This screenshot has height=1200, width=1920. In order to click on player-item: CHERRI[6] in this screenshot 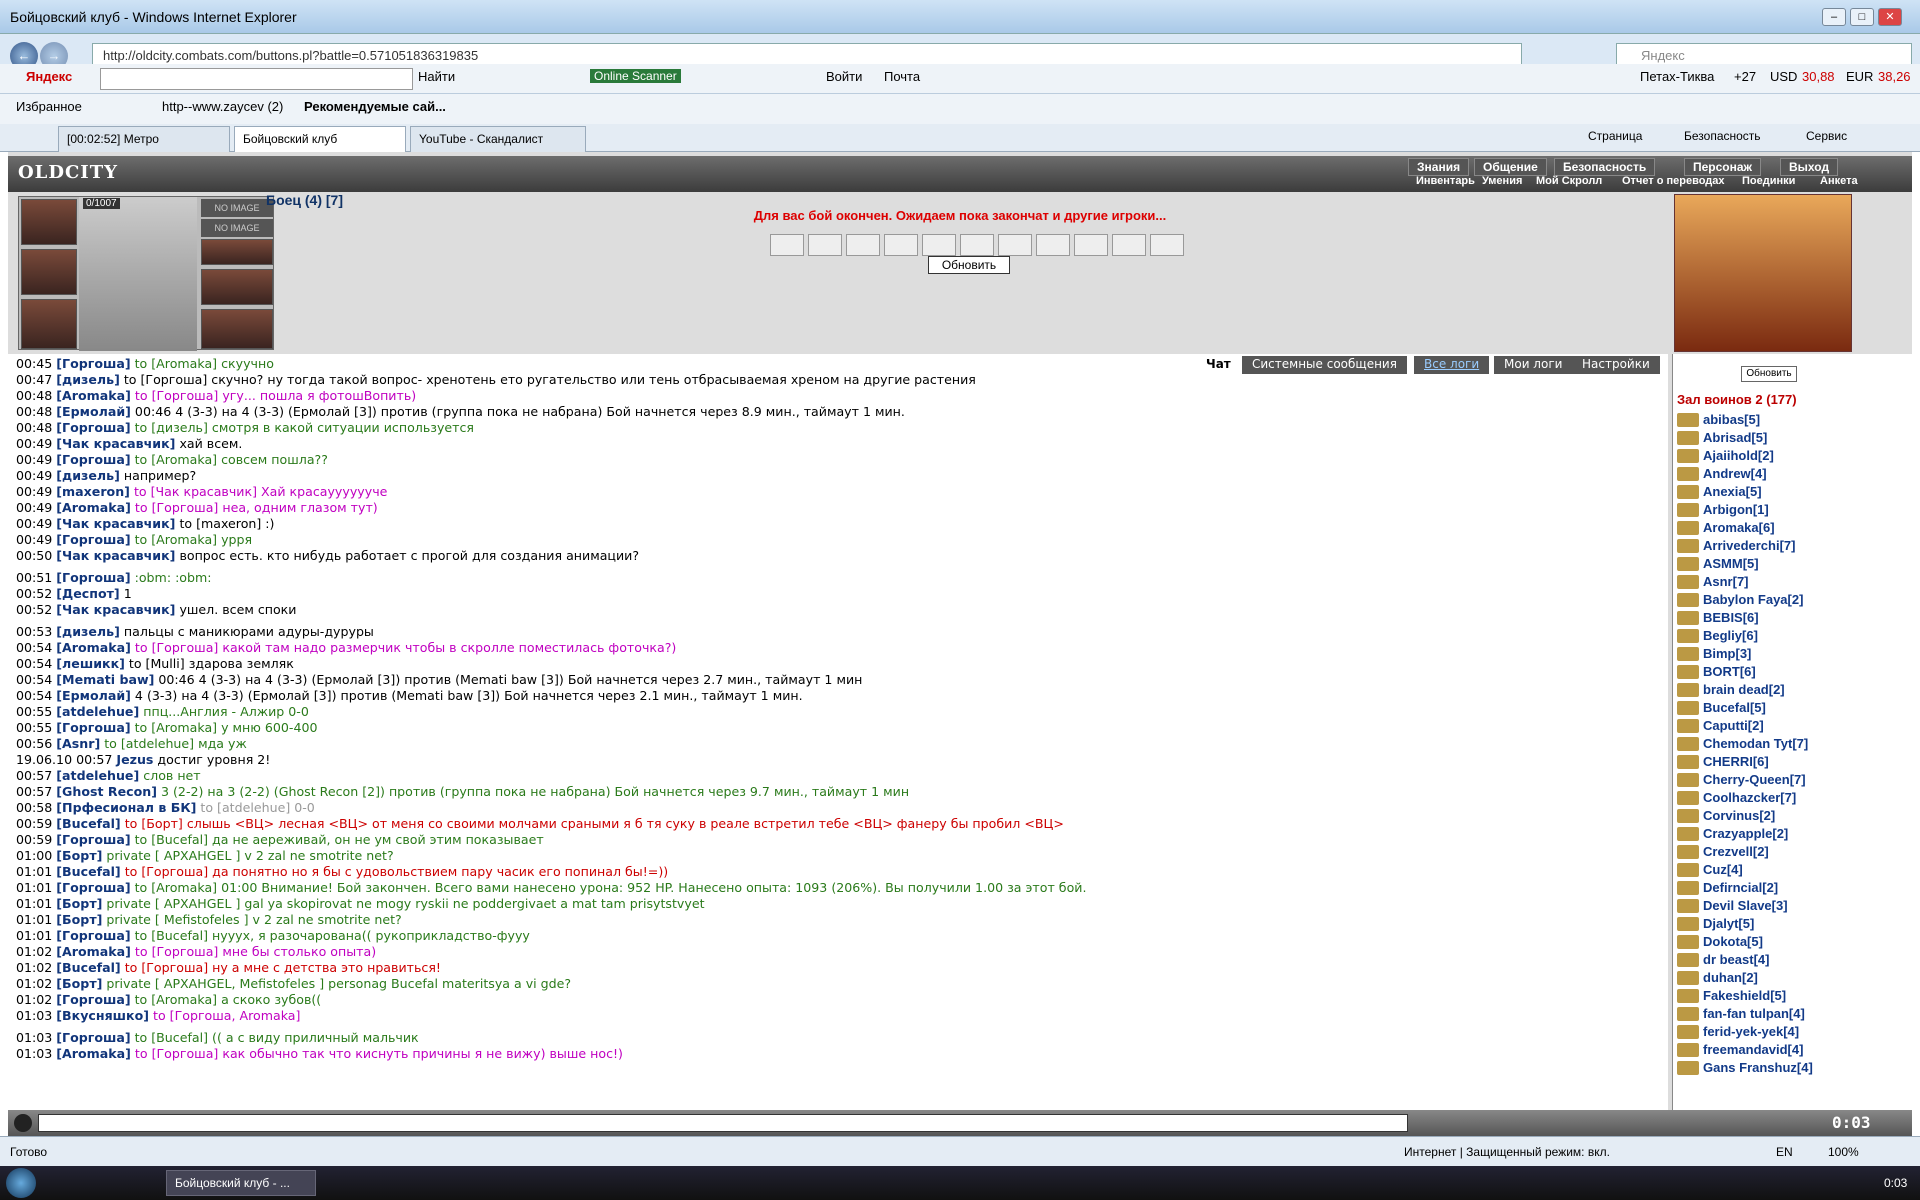, I will do `click(1736, 761)`.